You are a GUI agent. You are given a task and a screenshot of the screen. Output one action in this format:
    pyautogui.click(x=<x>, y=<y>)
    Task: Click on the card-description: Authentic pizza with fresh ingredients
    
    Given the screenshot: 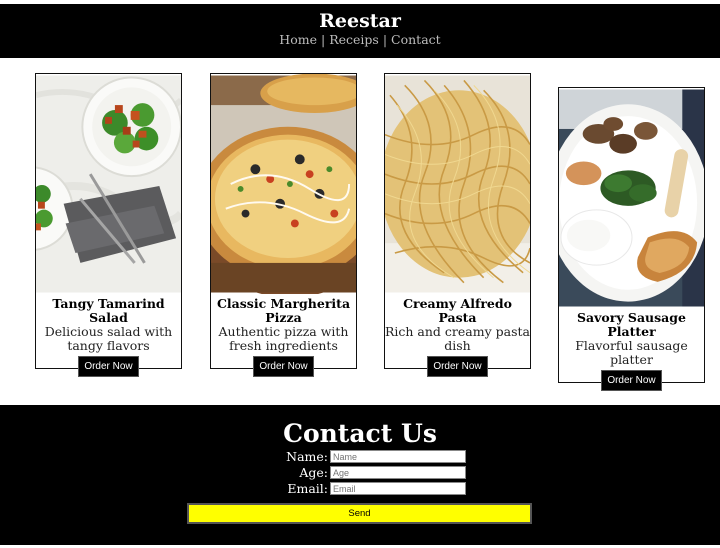 What is the action you would take?
    pyautogui.click(x=283, y=338)
    